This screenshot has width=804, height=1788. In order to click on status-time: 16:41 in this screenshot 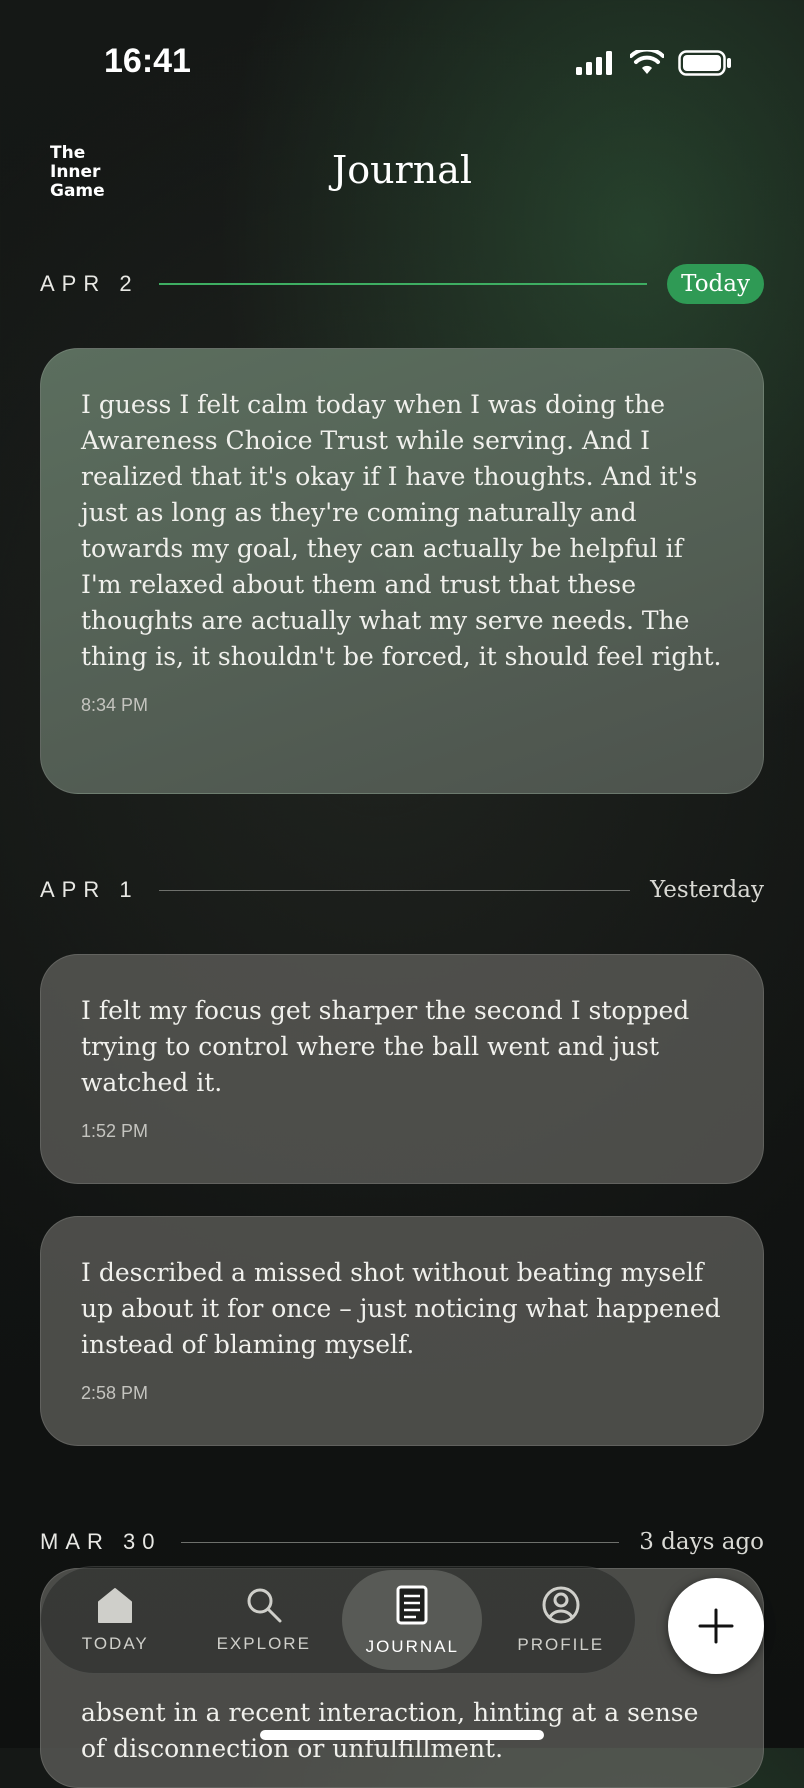, I will do `click(147, 61)`.